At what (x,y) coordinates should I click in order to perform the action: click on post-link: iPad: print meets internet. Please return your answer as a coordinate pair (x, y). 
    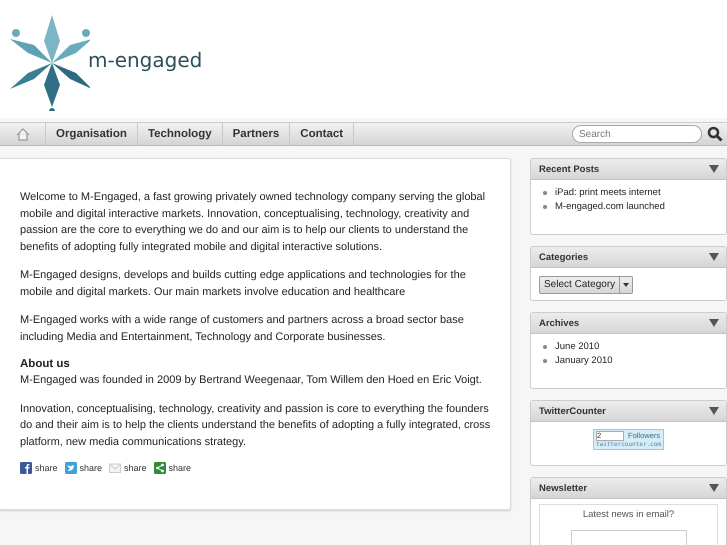
    Looking at the image, I should click on (608, 193).